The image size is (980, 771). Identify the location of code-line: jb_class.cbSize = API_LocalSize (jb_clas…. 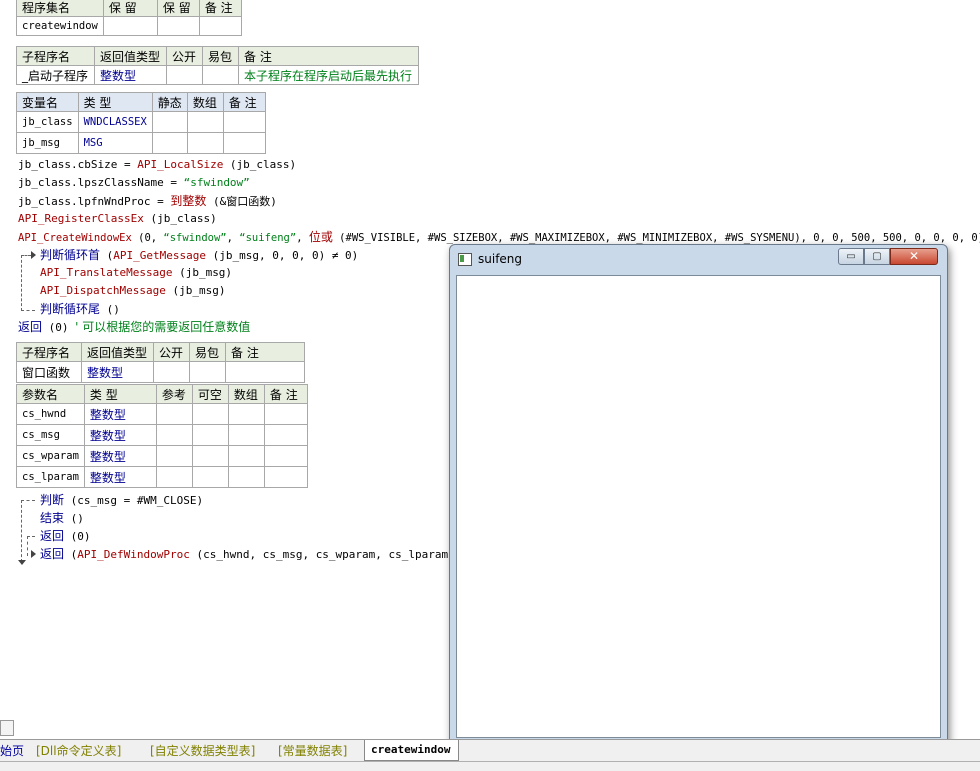
(157, 165).